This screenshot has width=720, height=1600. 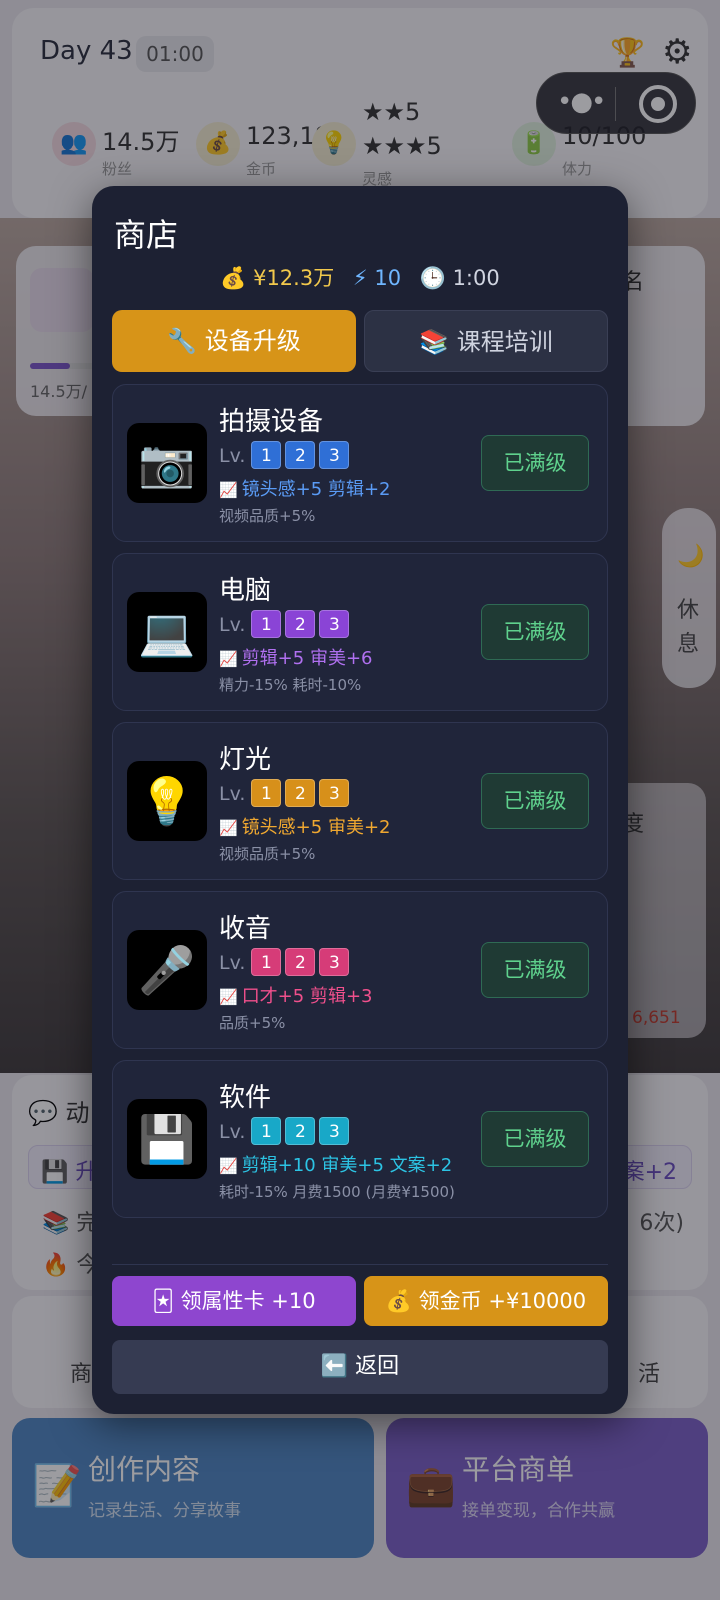 I want to click on item-effect-text: 口才+5 剪辑+3, so click(x=307, y=996).